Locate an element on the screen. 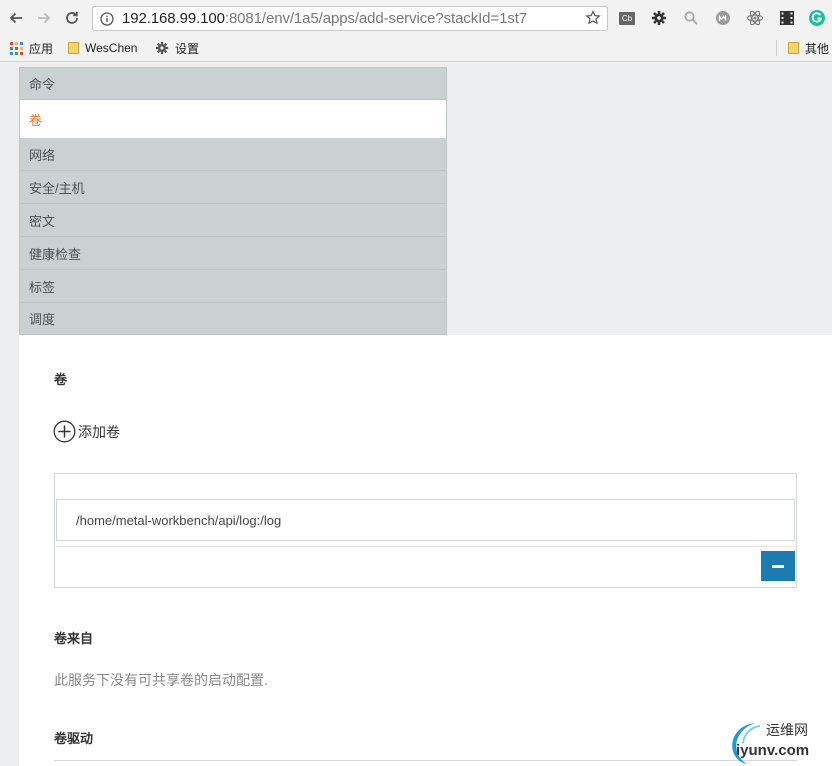  cb-extension-icon: Cb is located at coordinates (627, 18).